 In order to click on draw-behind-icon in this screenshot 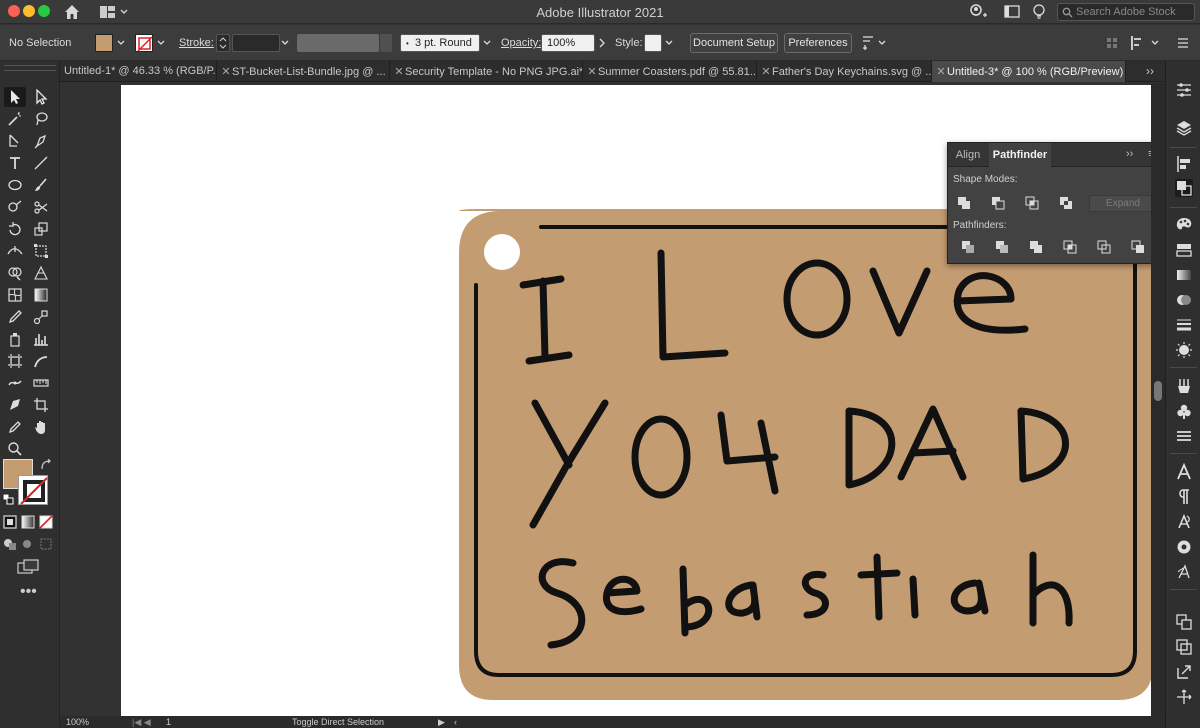, I will do `click(28, 544)`.